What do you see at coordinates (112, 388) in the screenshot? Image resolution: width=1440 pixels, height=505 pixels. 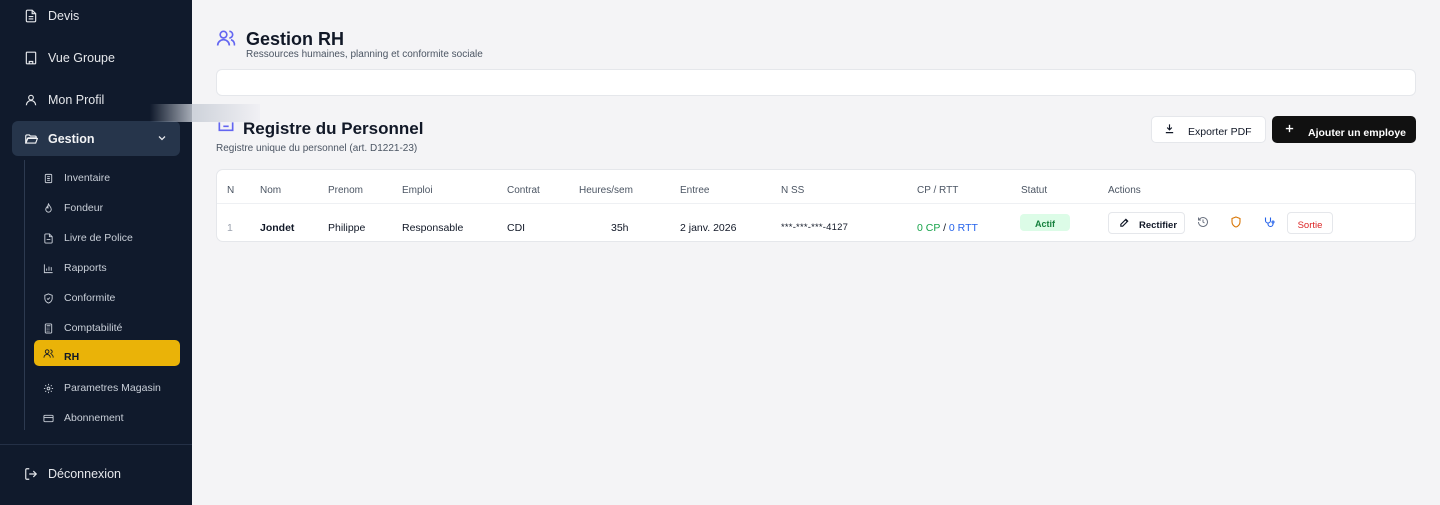 I see `sidebar-item-label: Parametres Magasin` at bounding box center [112, 388].